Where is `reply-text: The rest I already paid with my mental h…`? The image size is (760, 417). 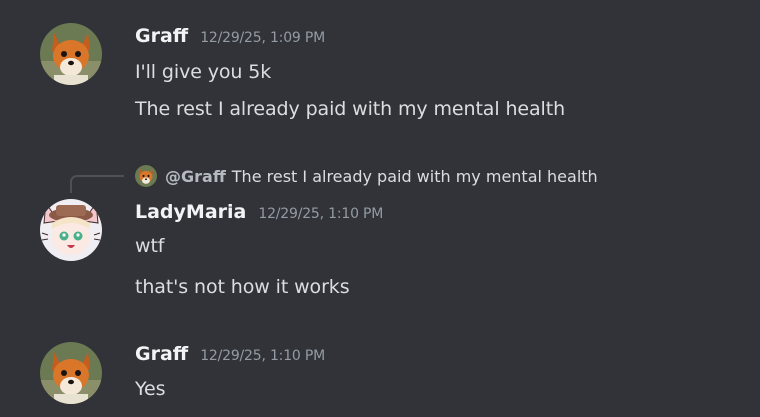 reply-text: The rest I already paid with my mental h… is located at coordinates (415, 176).